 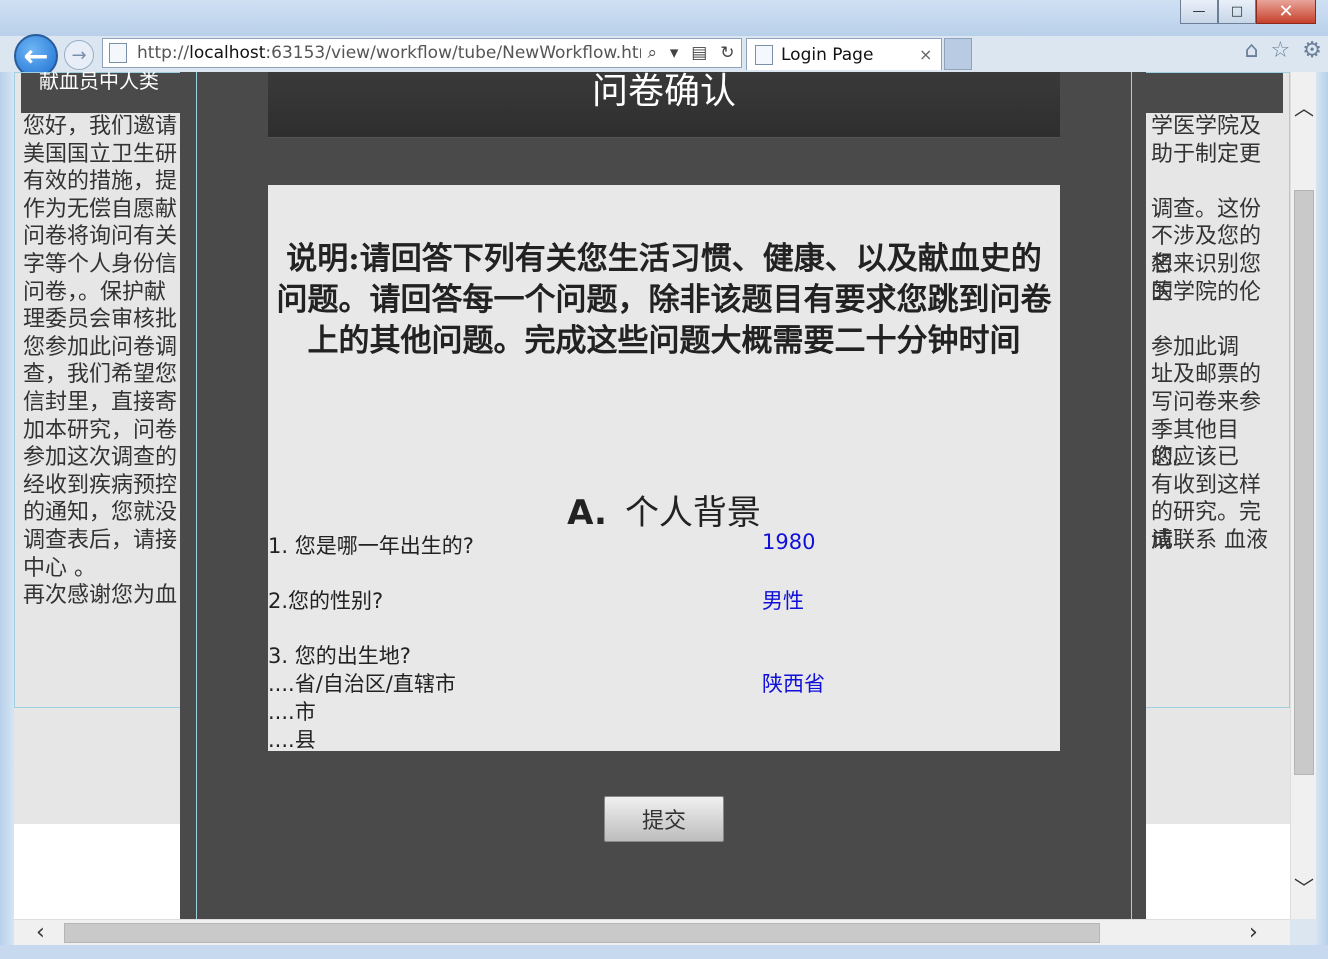 What do you see at coordinates (664, 819) in the screenshot?
I see `submit-button: 提交` at bounding box center [664, 819].